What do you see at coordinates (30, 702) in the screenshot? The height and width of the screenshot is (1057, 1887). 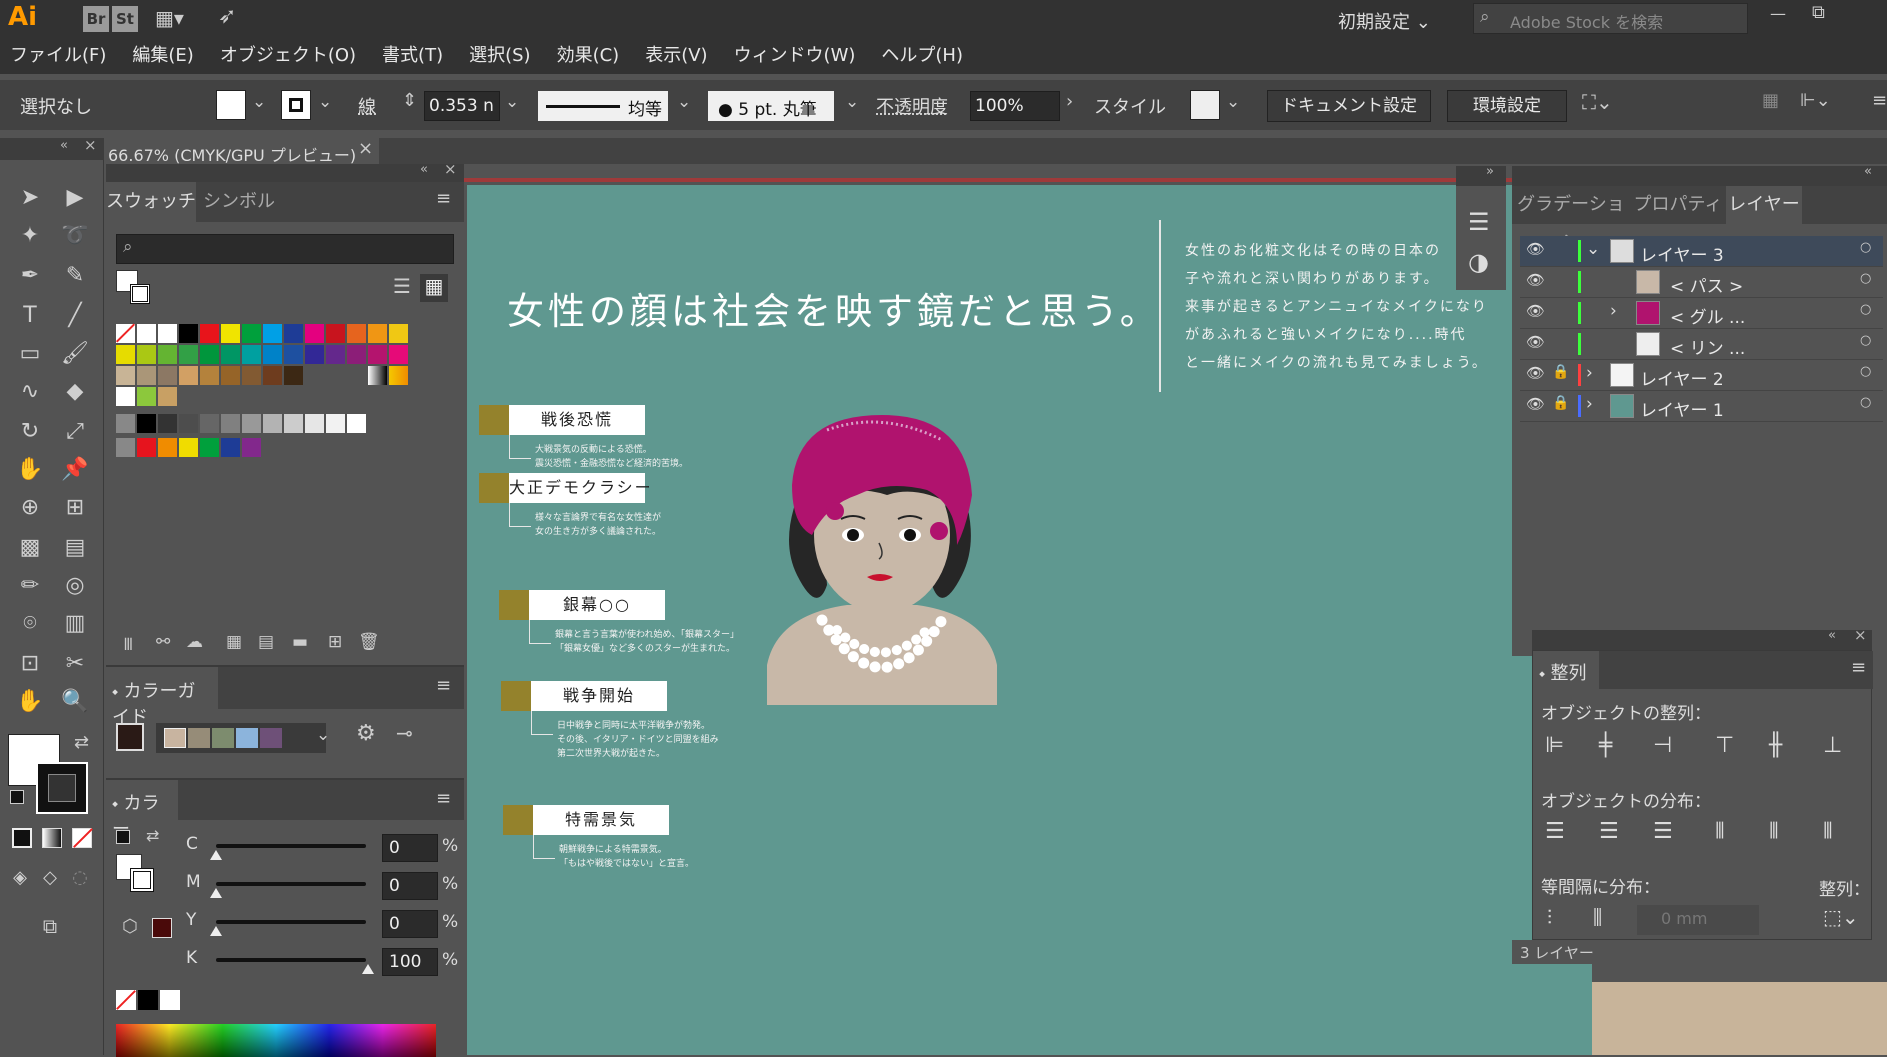 I see `hand-tool-icon: ✋` at bounding box center [30, 702].